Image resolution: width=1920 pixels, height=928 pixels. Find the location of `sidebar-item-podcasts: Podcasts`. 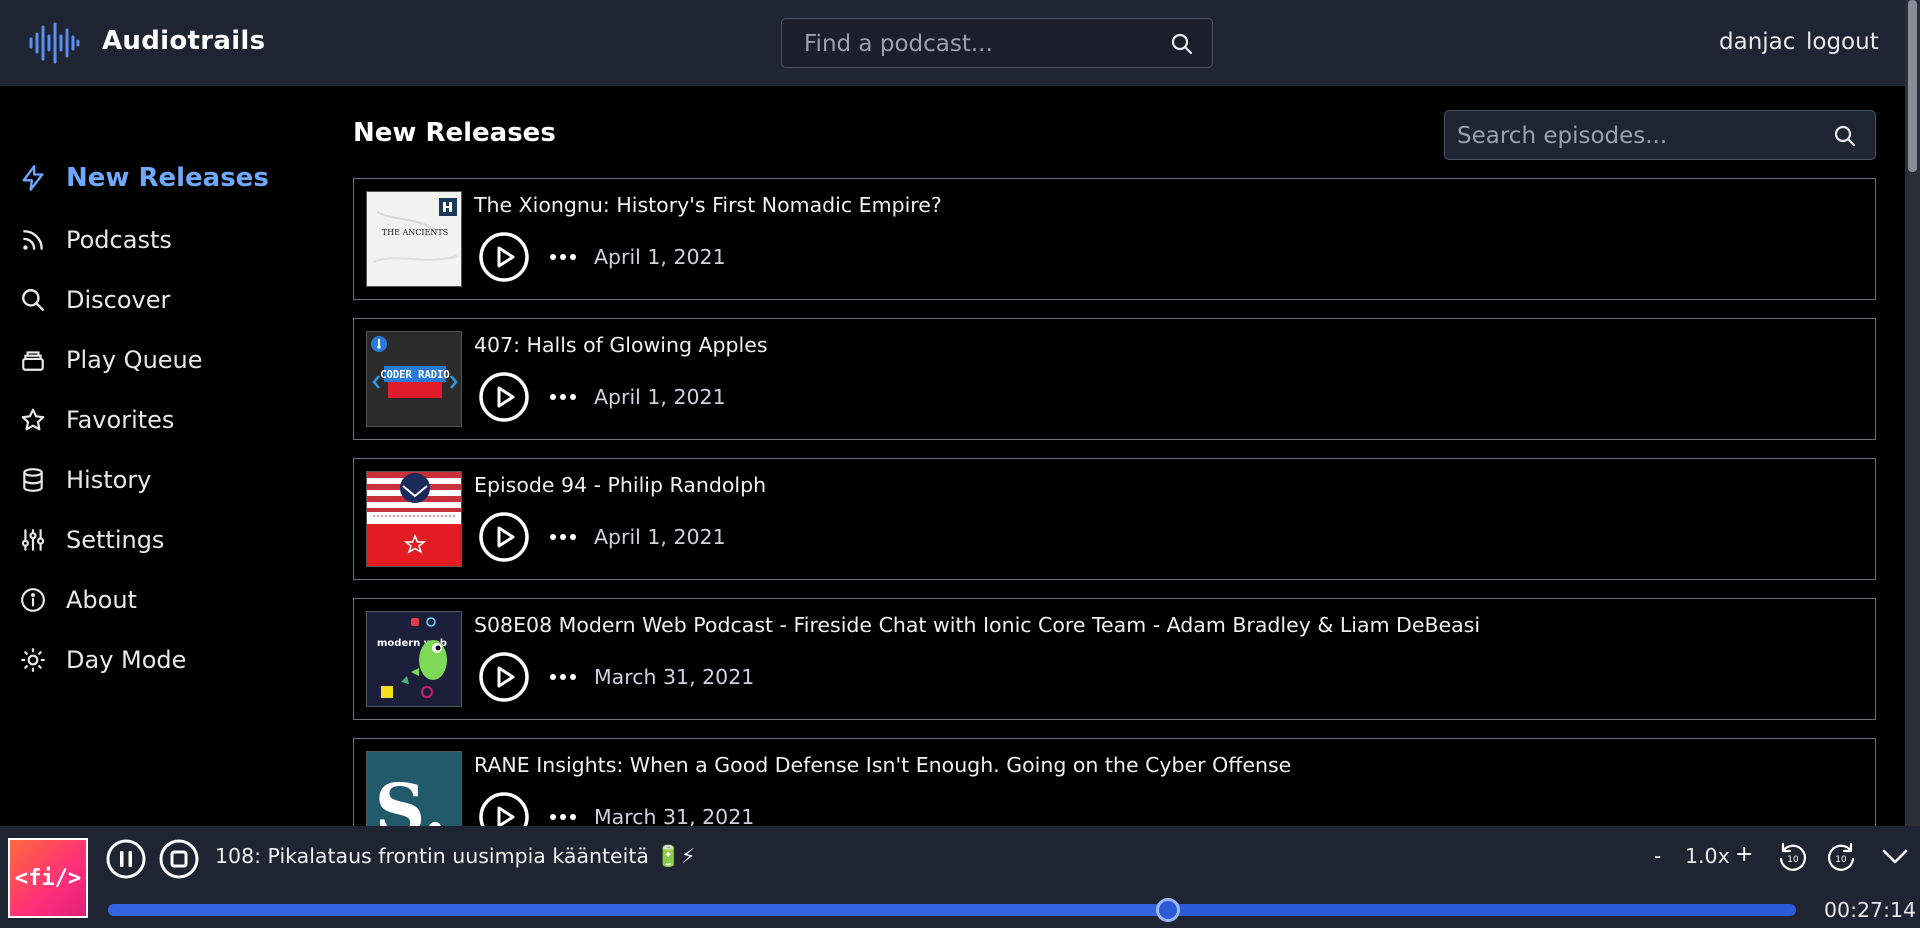

sidebar-item-podcasts: Podcasts is located at coordinates (95, 240).